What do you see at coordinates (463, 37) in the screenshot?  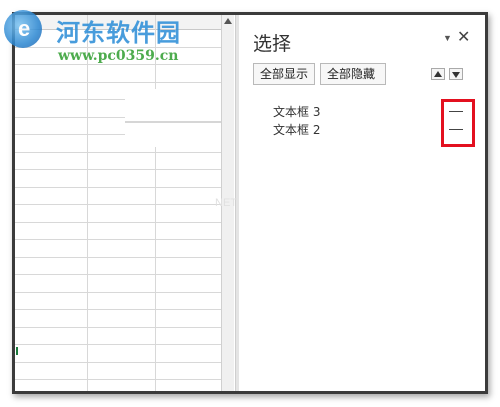 I see `close-icon: ✕` at bounding box center [463, 37].